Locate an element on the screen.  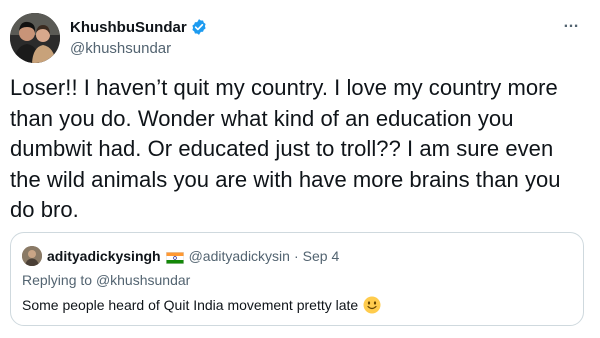
author-names: KhushbuSundar @khushsundar is located at coordinates (139, 38).